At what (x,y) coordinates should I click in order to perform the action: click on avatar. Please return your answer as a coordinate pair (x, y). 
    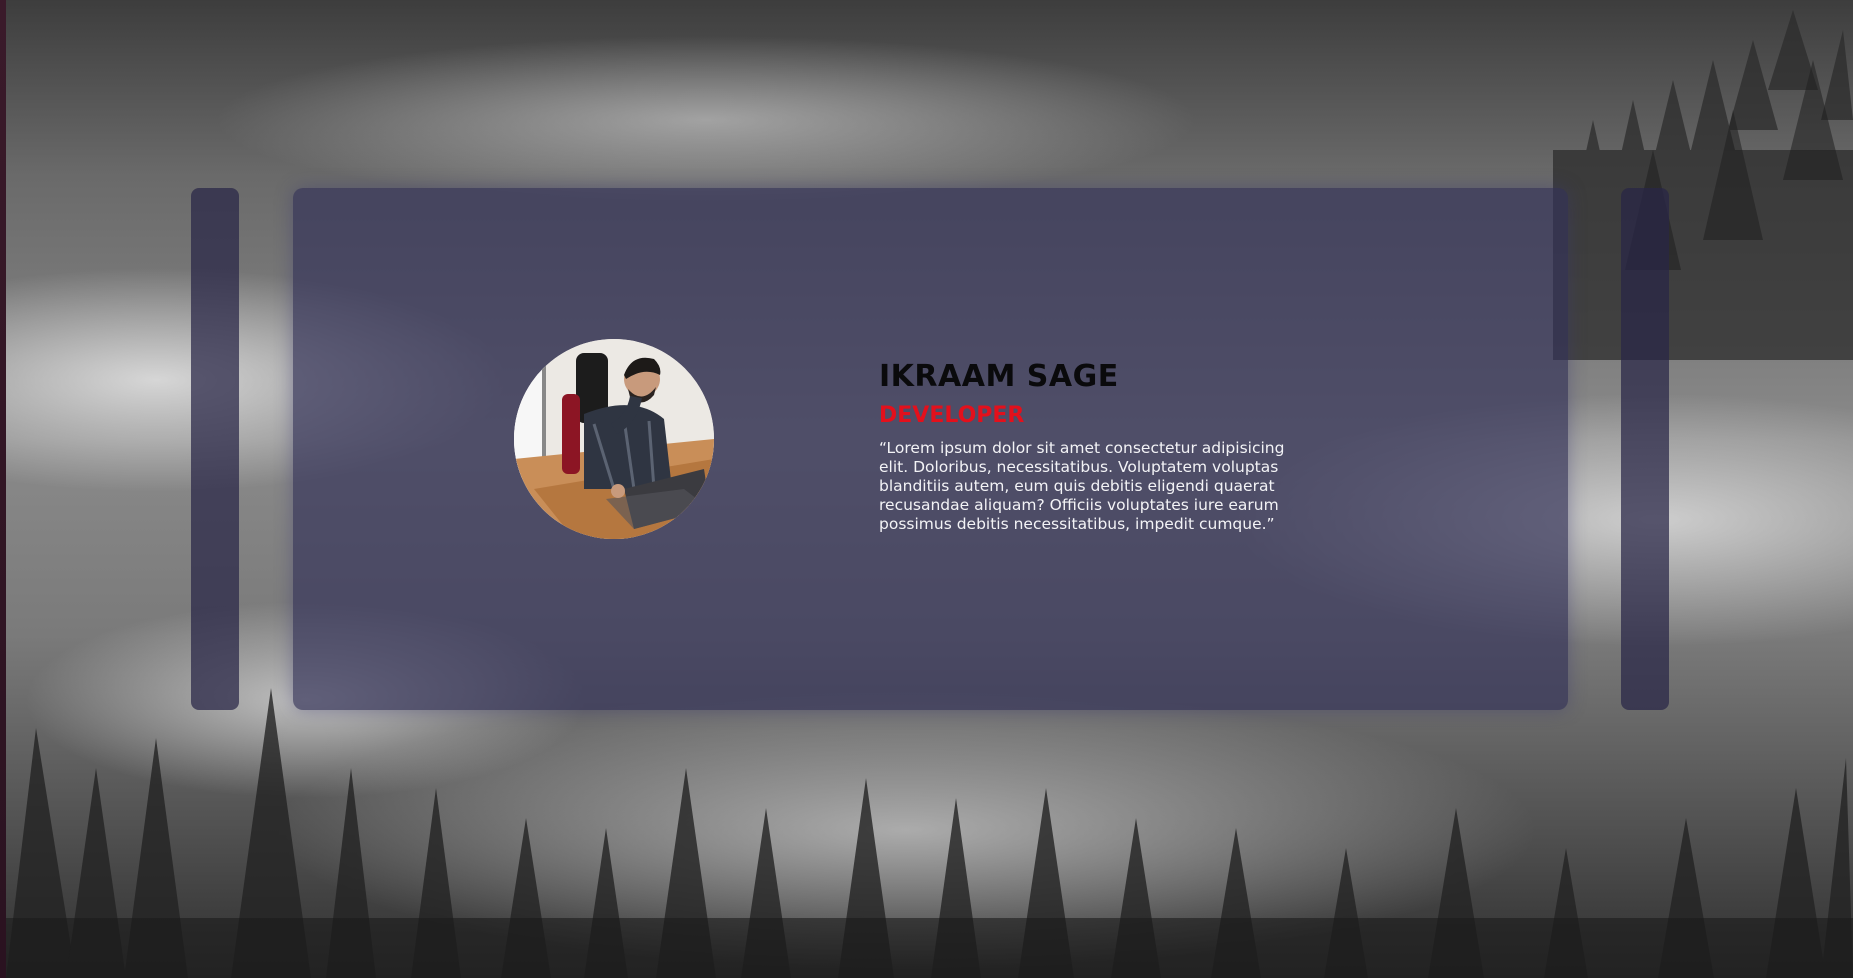
    Looking at the image, I should click on (614, 439).